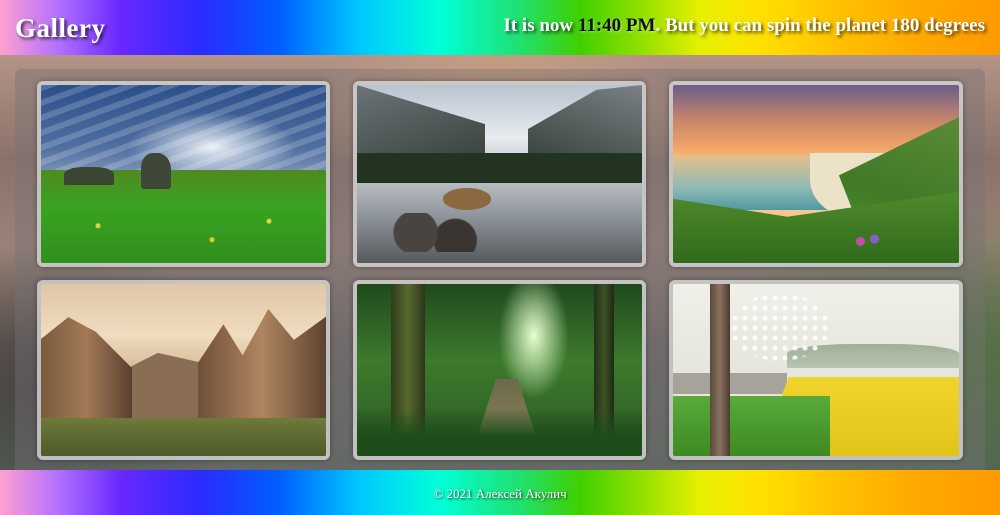 This screenshot has width=1000, height=515. I want to click on coastal-bay-image, so click(816, 174).